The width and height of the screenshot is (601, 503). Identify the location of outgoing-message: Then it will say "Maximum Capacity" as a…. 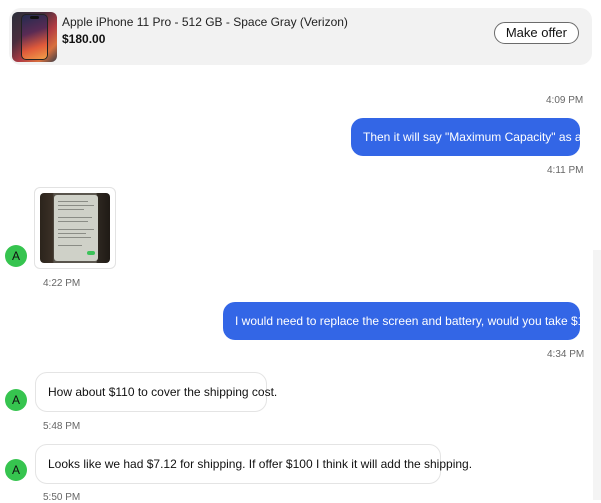
(473, 137).